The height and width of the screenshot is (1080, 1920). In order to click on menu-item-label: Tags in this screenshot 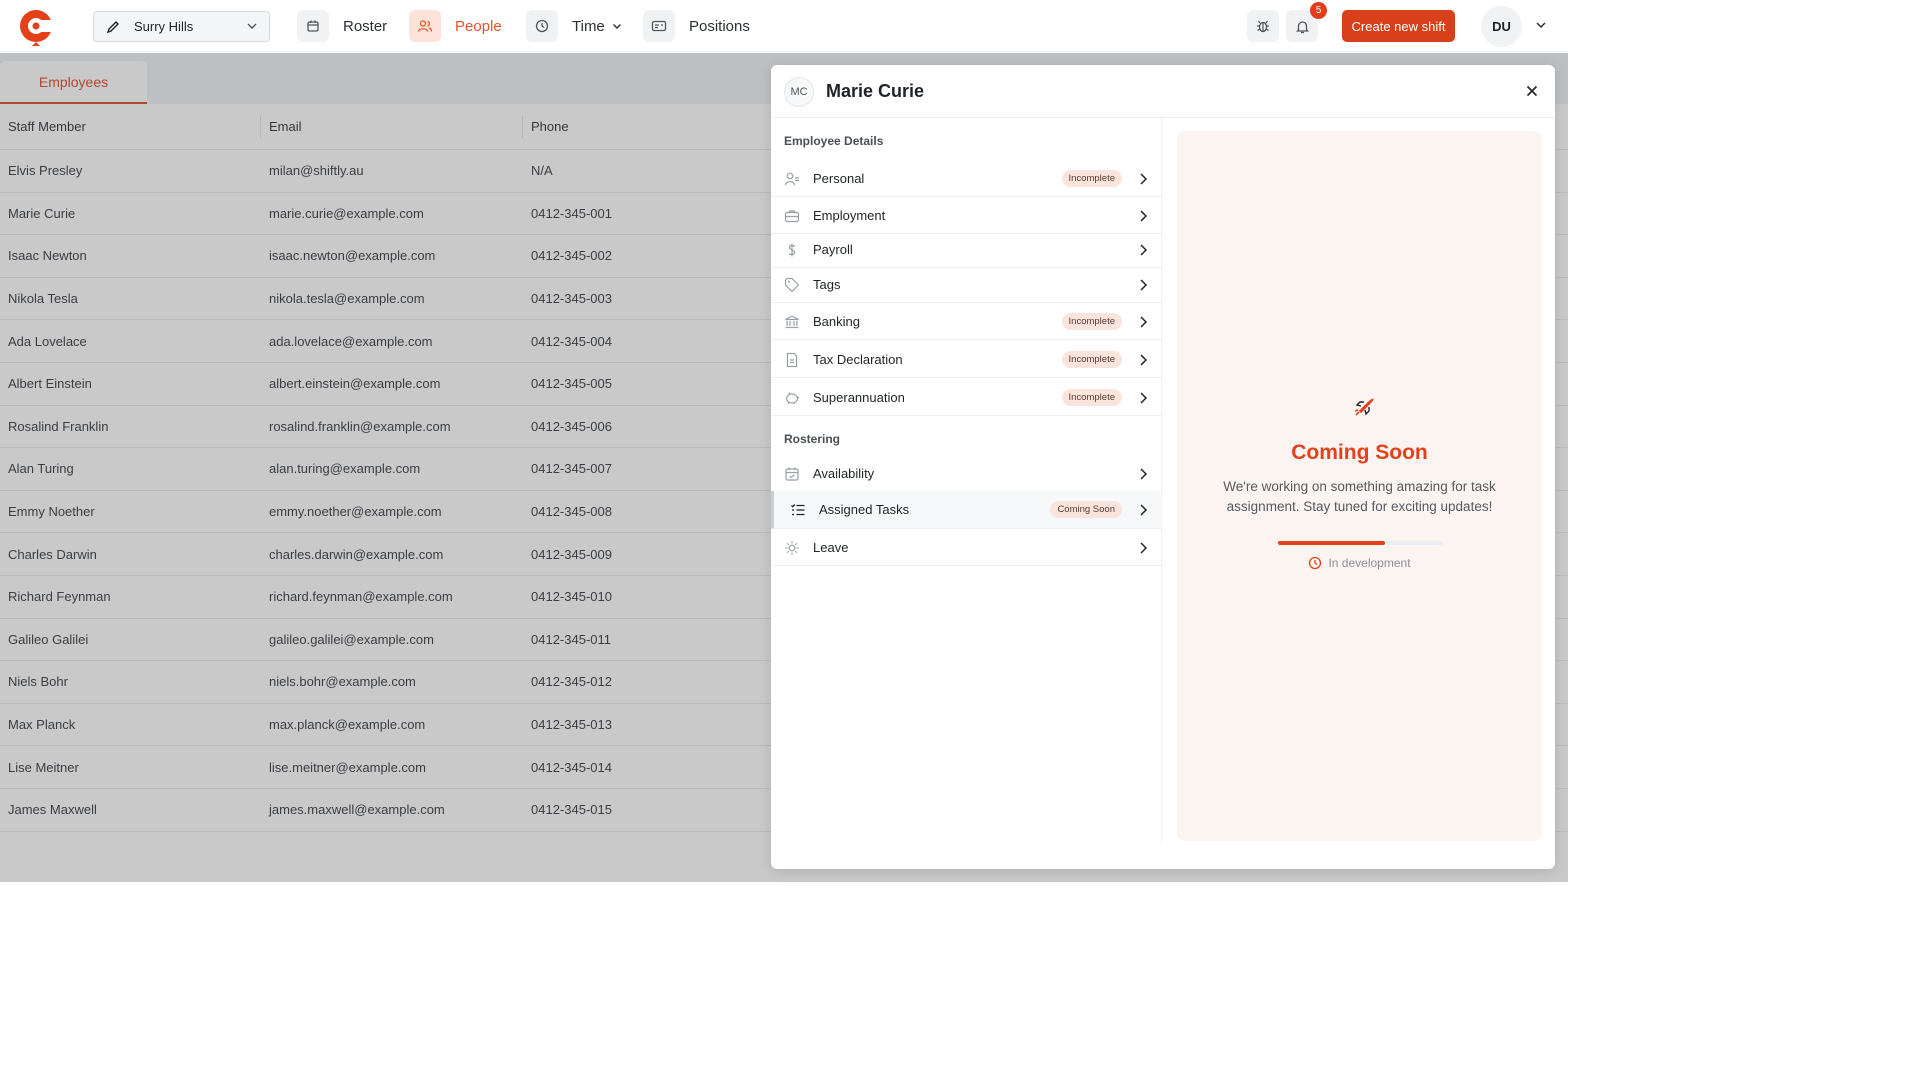, I will do `click(827, 284)`.